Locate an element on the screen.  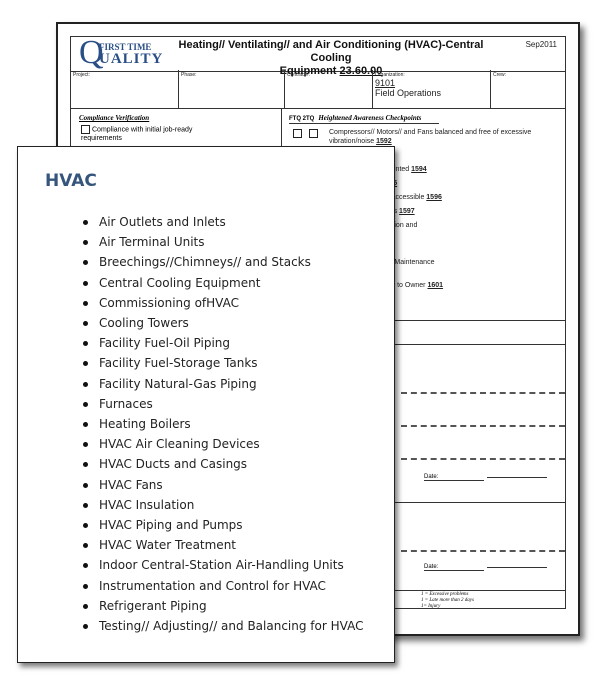
list-item: Instrumentation and Control for HVAC is located at coordinates (222, 586).